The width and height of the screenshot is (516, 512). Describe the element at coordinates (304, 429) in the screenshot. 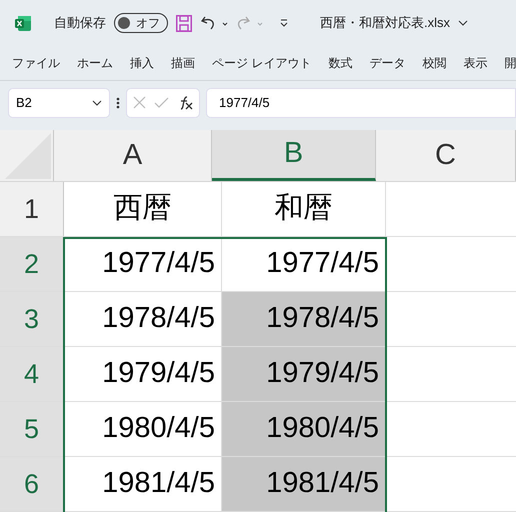

I see `table-cell: 1980/4/5` at that location.